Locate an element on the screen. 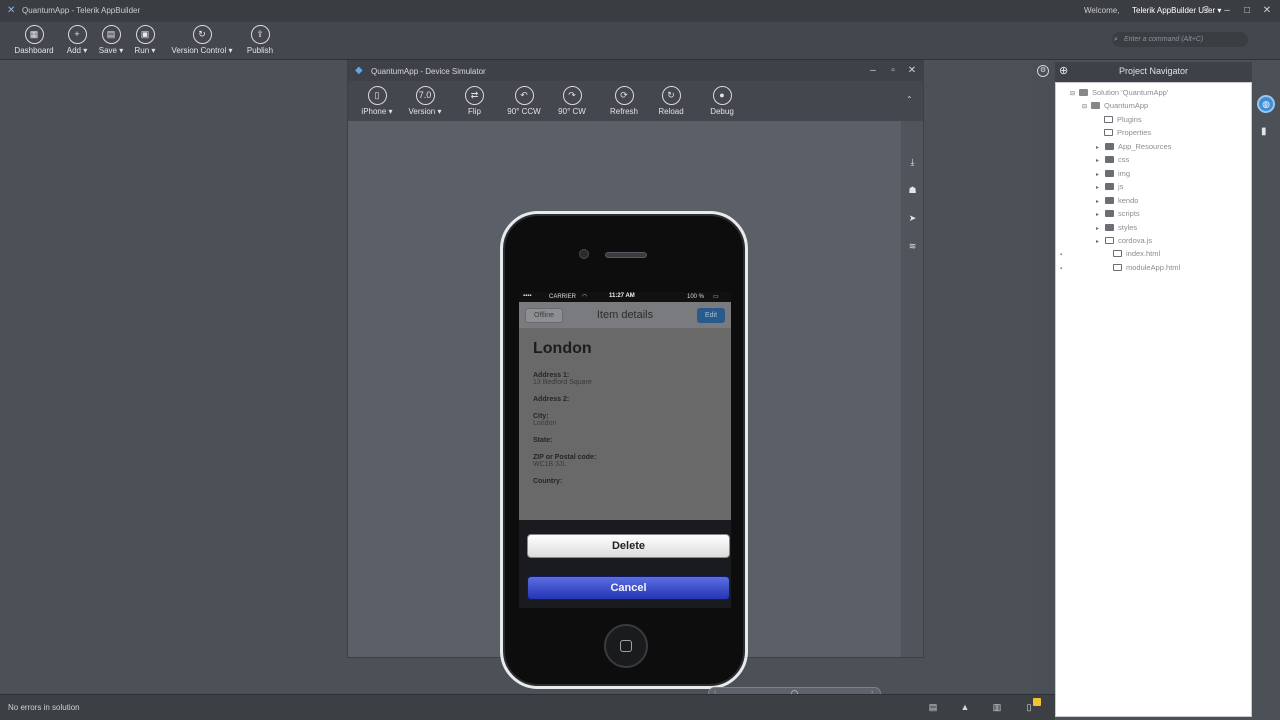 The height and width of the screenshot is (720, 1280). dashboard-button: ▦ Dashboard is located at coordinates (34, 40).